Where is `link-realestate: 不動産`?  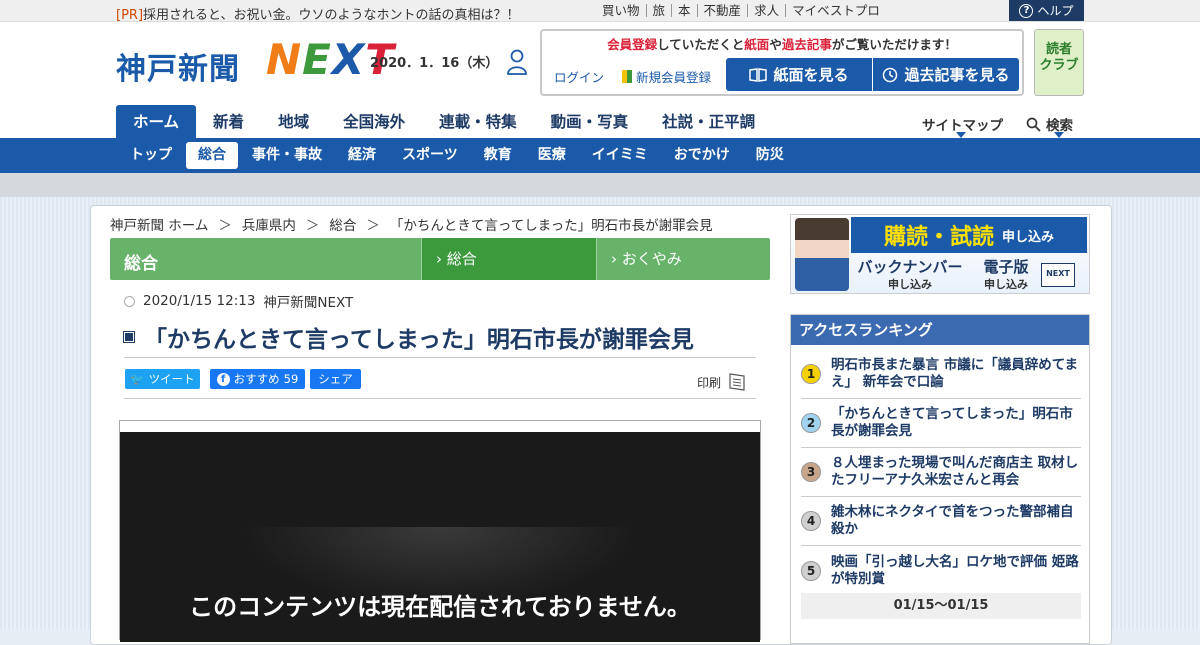
link-realestate: 不動産 is located at coordinates (722, 10).